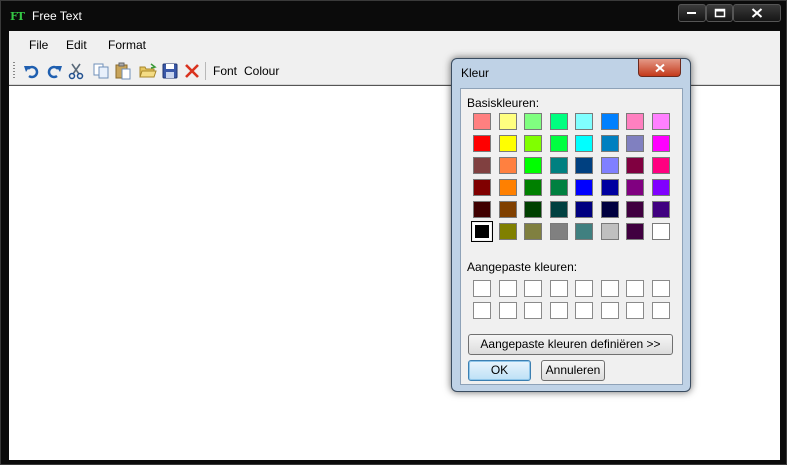  Describe the element at coordinates (76, 45) in the screenshot. I see `menu-edit: Edit` at that location.